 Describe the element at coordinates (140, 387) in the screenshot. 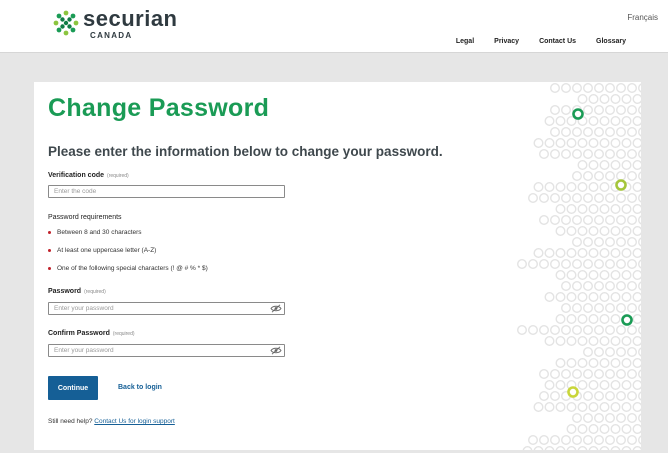

I see `back-to-login-link: Back to login` at that location.